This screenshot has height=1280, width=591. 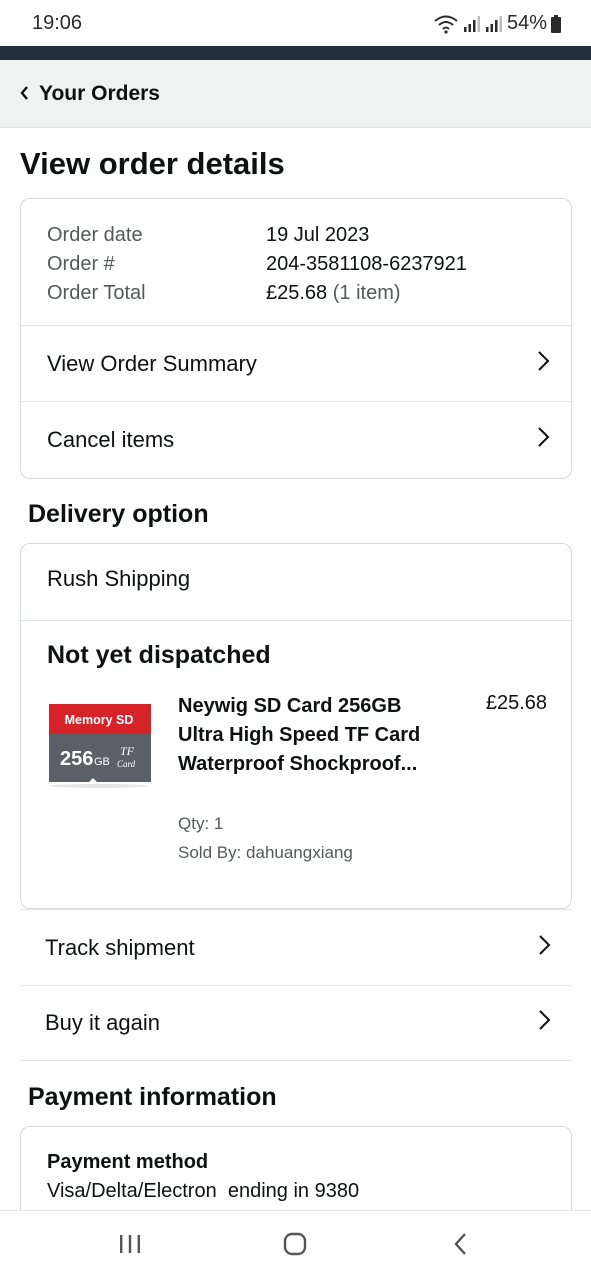 I want to click on dispatch-status: Not yet dispatched, so click(x=159, y=655).